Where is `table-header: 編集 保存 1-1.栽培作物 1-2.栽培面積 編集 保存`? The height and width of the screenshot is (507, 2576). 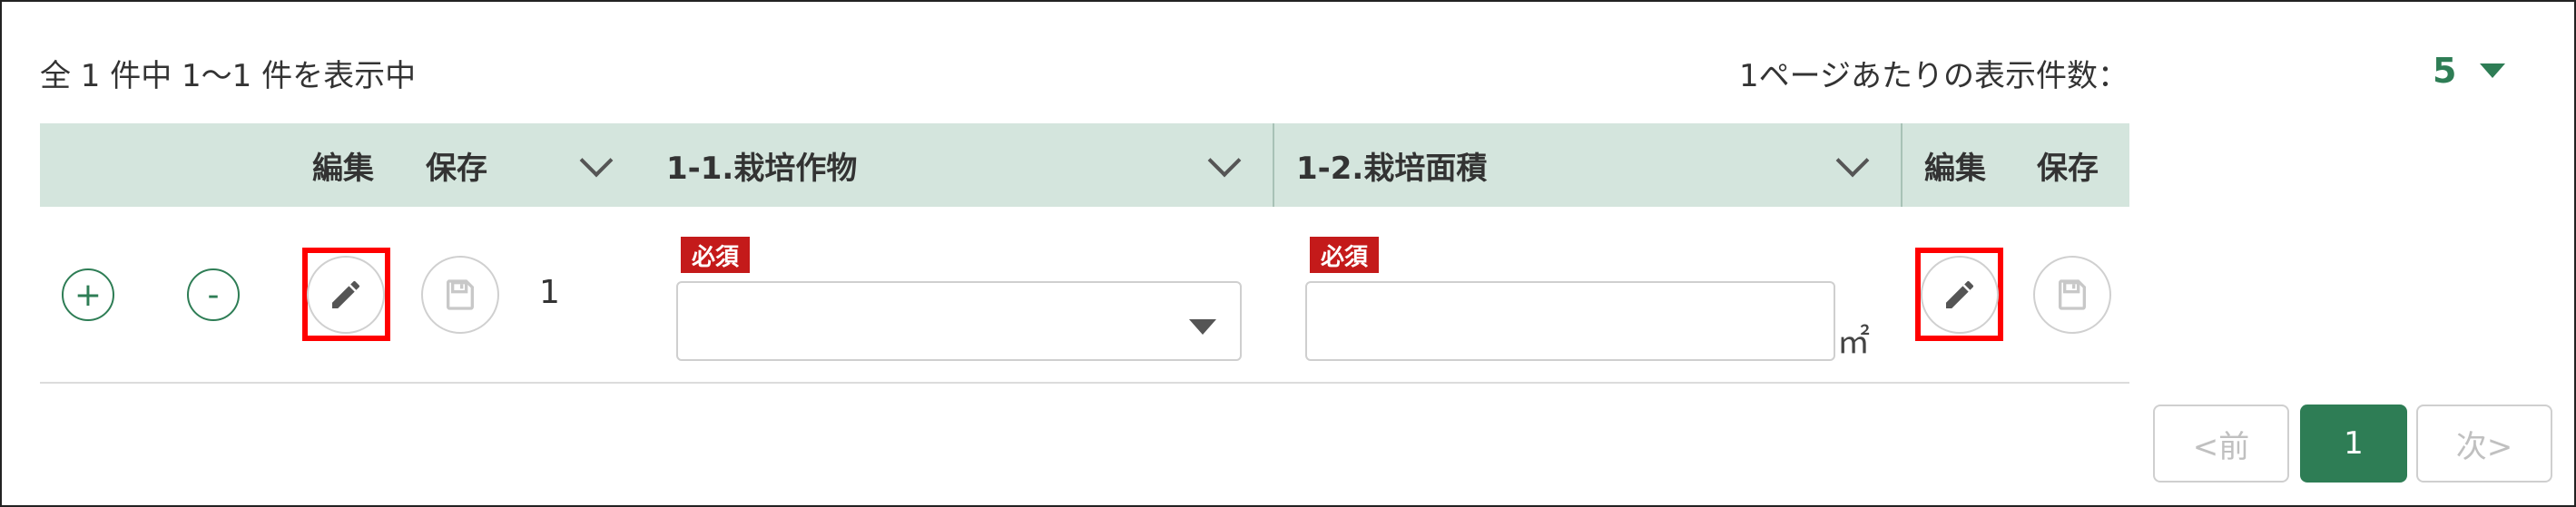
table-header: 編集 保存 1-1.栽培作物 1-2.栽培面積 編集 保存 is located at coordinates (1084, 165).